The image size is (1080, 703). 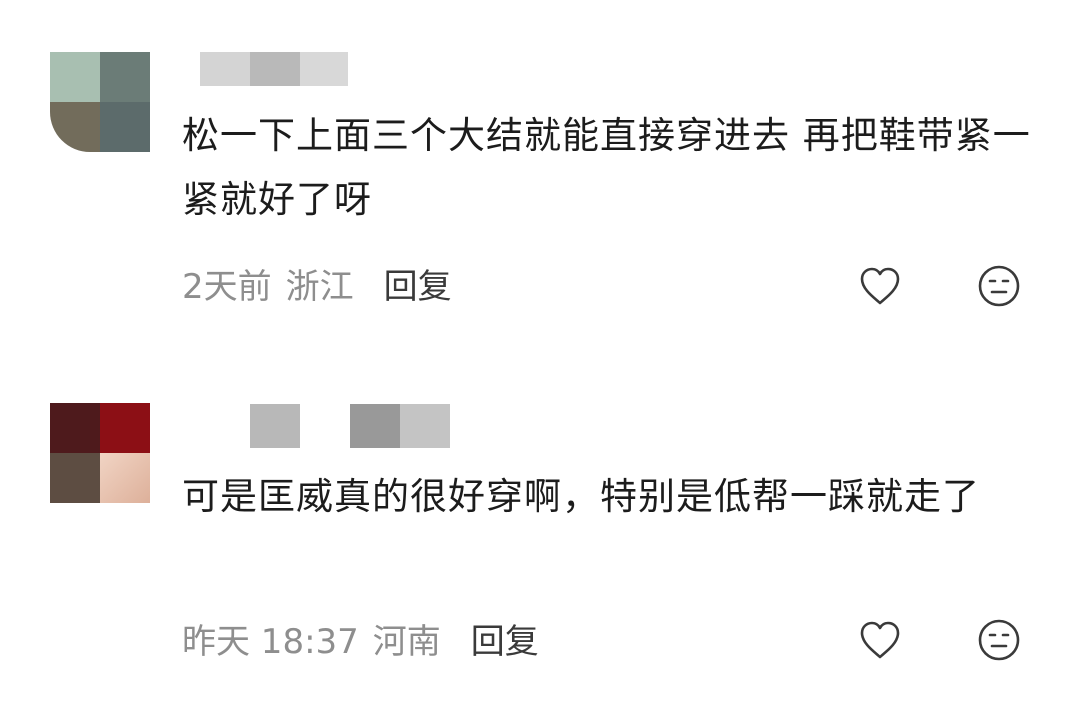 I want to click on comment-location: 浙江, so click(x=319, y=286).